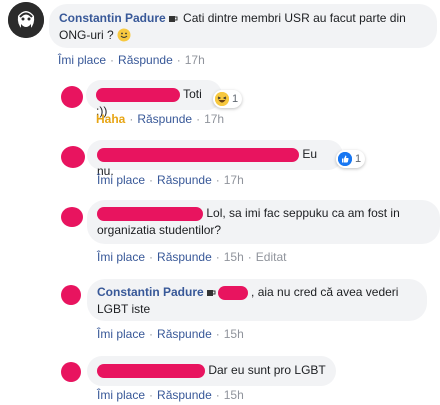 This screenshot has height=405, width=440. I want to click on author-avatar, so click(26, 20).